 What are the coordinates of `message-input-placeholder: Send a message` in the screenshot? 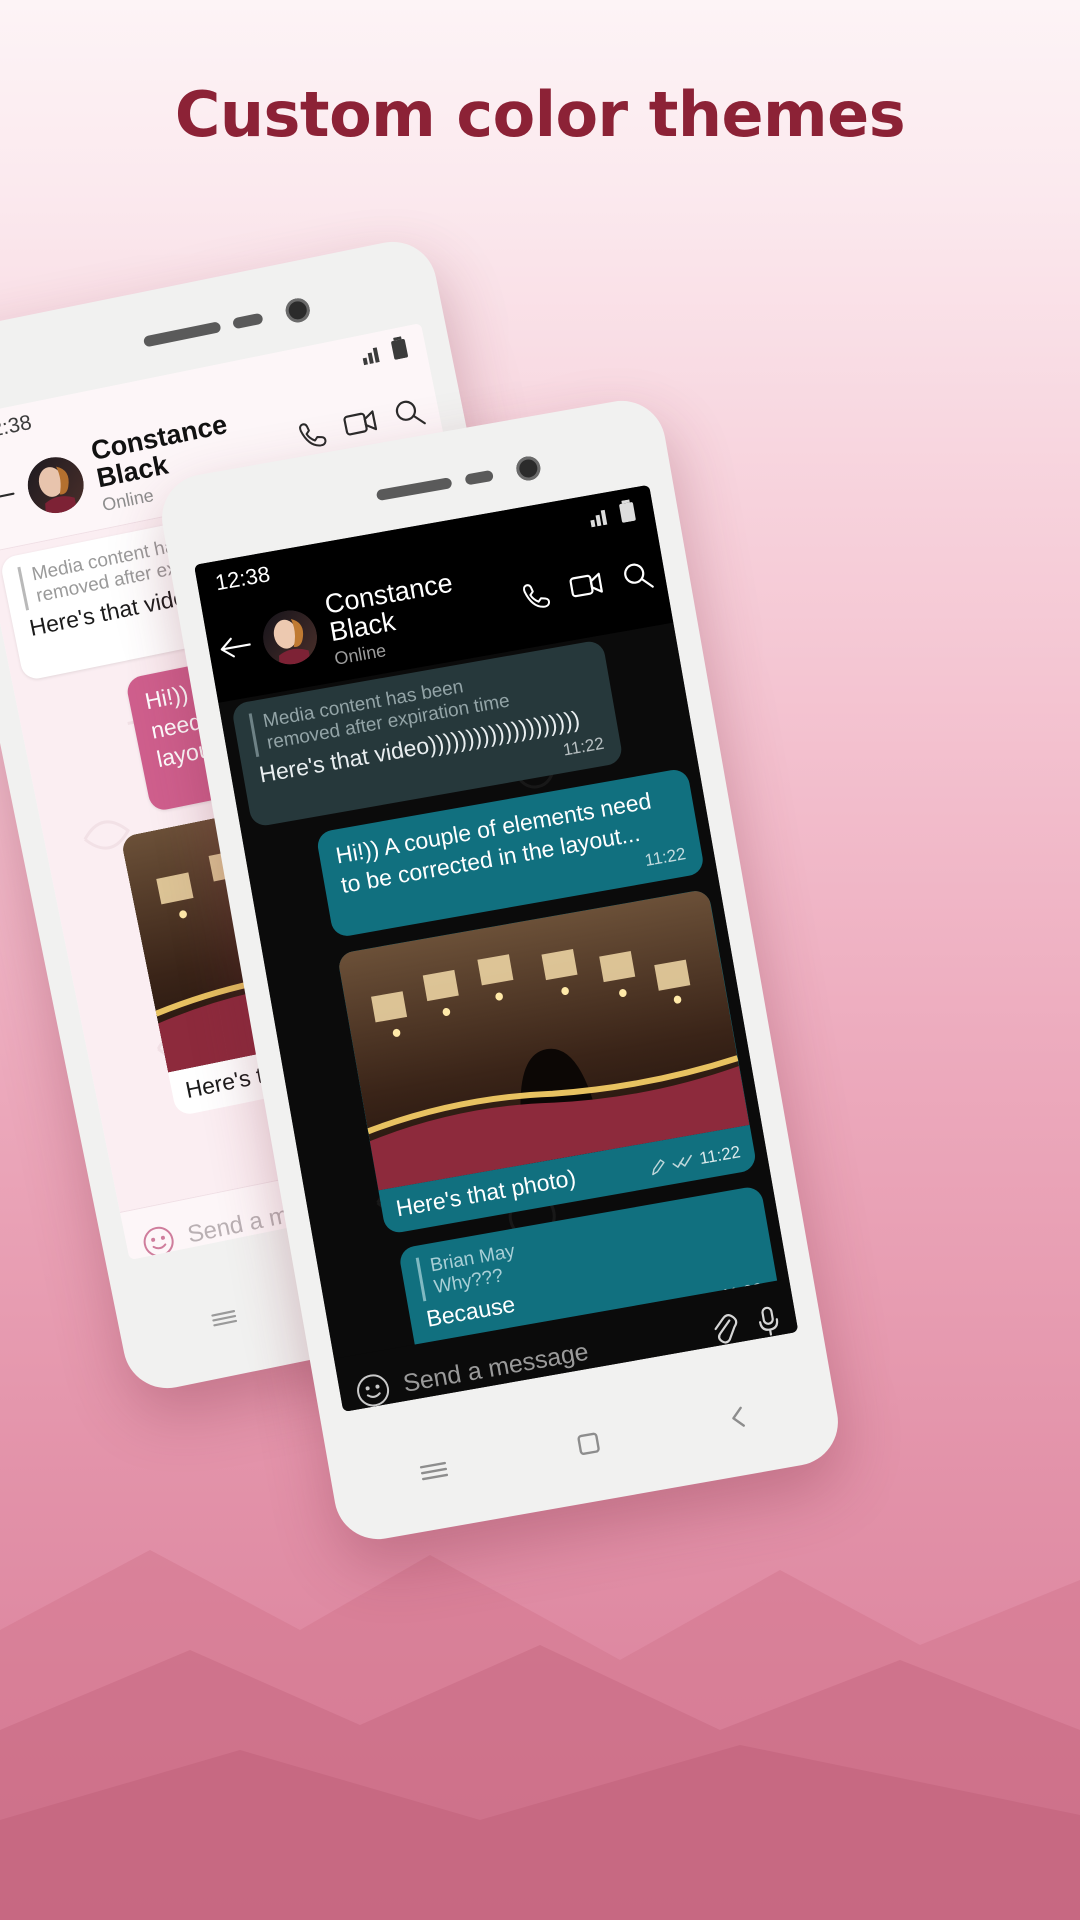 It's located at (496, 1368).